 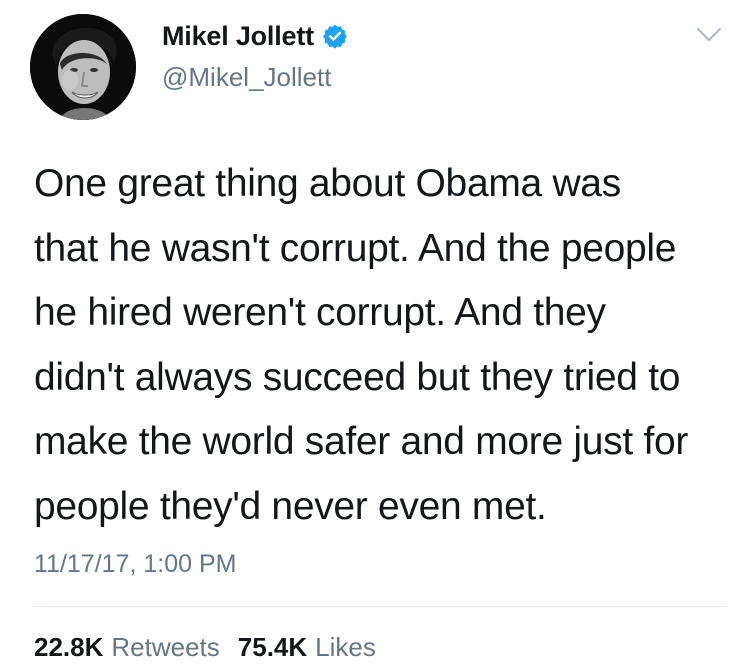 I want to click on tweet-text-line: make the world safer and more just for, so click(x=361, y=441).